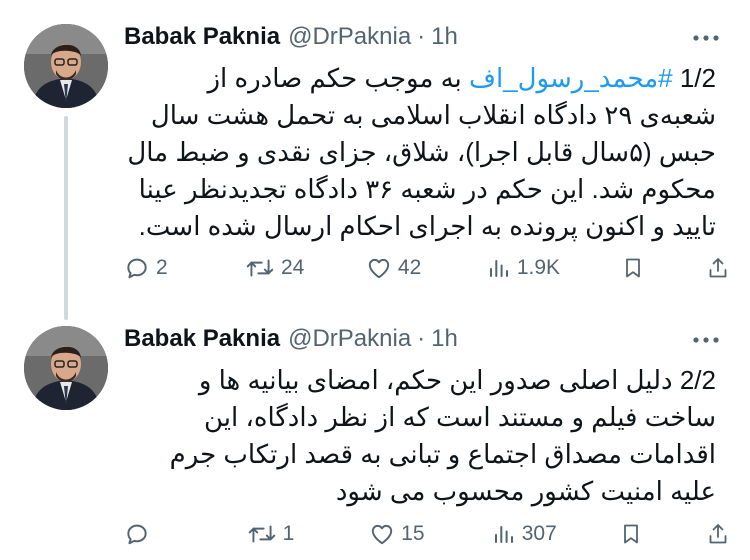 This screenshot has width=750, height=560. Describe the element at coordinates (399, 534) in the screenshot. I see `like-button: 15` at that location.